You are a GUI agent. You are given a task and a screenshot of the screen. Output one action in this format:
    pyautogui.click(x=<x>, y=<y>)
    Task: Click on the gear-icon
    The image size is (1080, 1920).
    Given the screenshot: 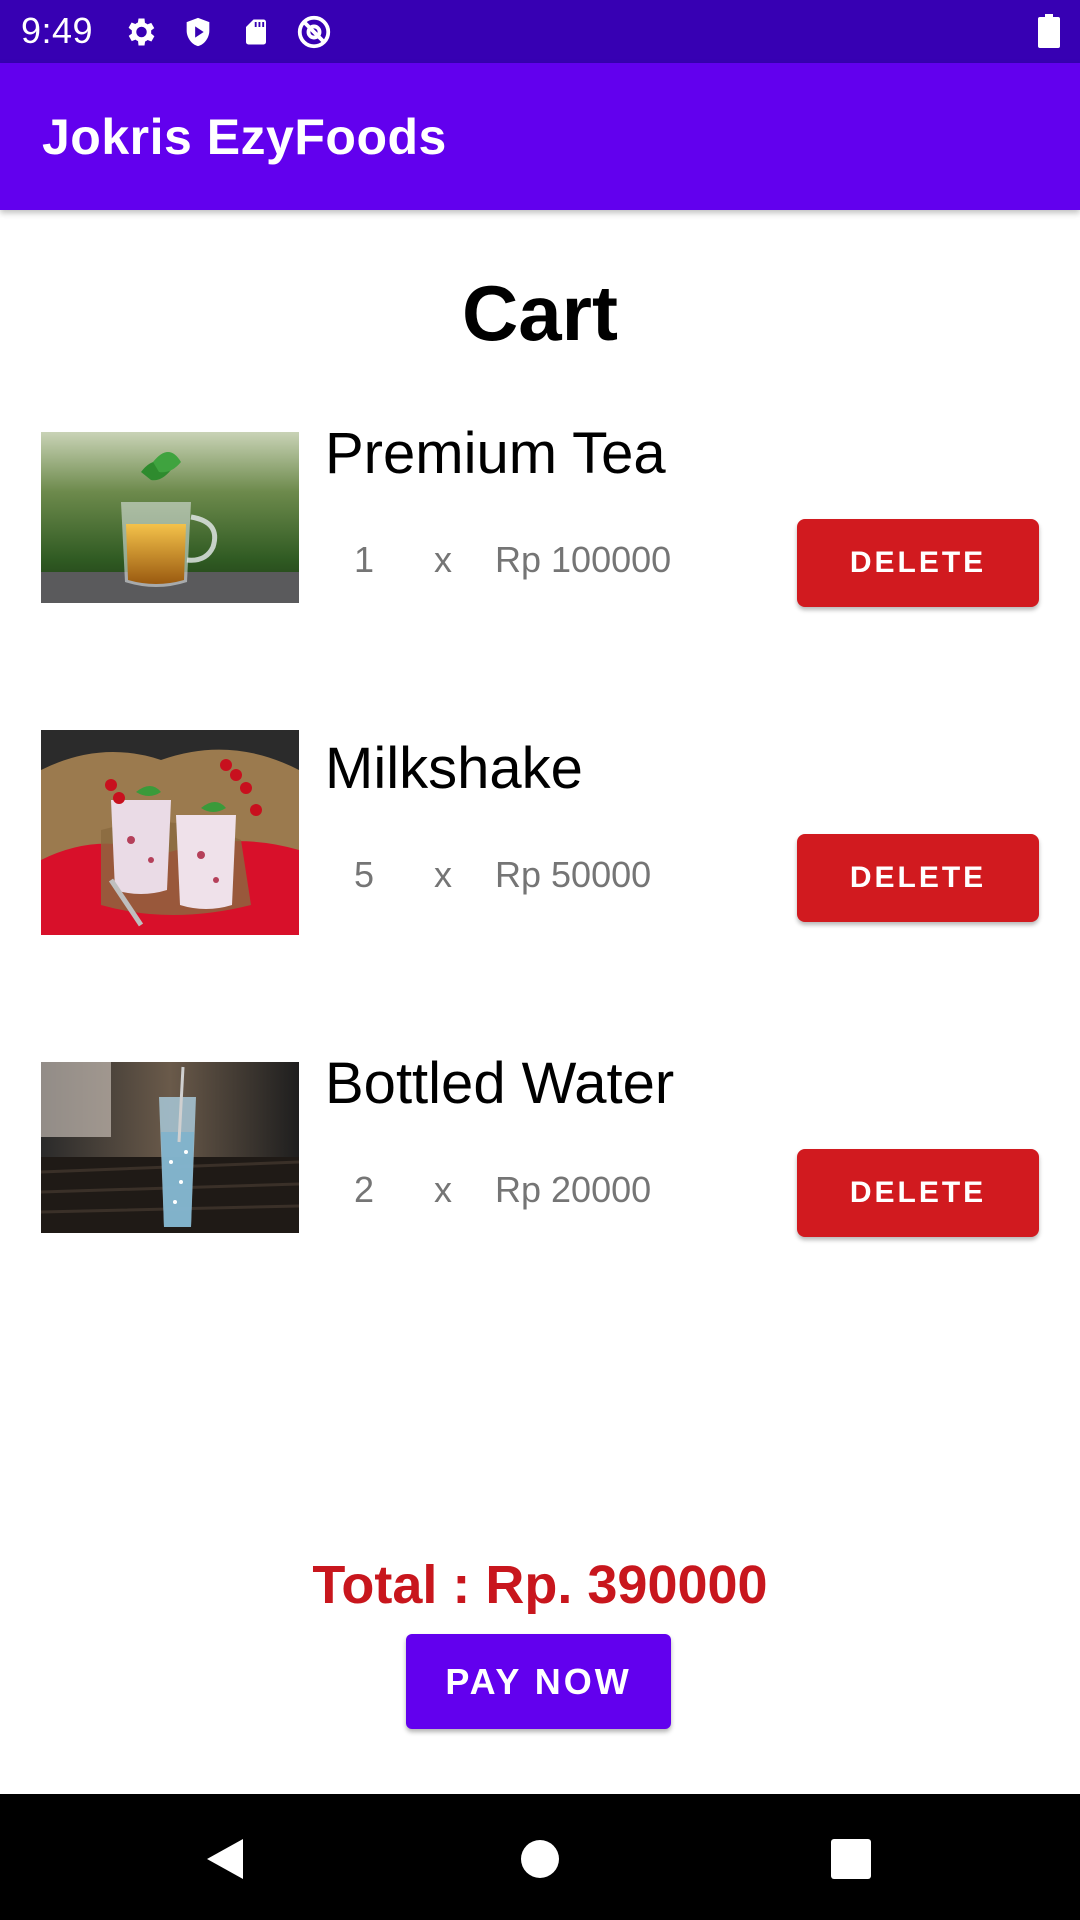 What is the action you would take?
    pyautogui.click(x=140, y=32)
    